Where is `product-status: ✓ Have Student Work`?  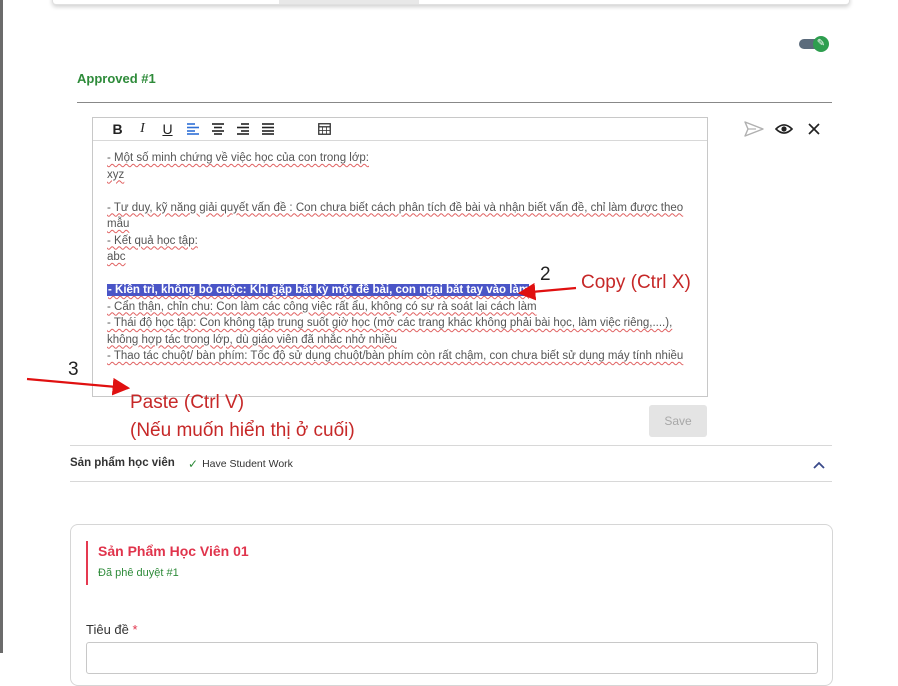 product-status: ✓ Have Student Work is located at coordinates (240, 464).